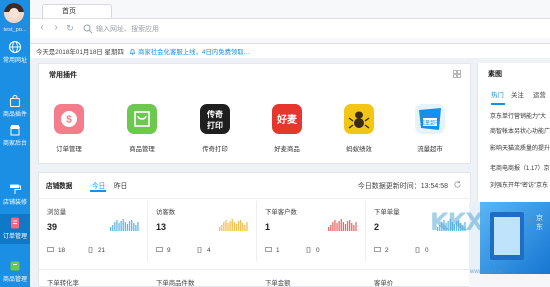 The height and width of the screenshot is (287, 550). I want to click on pc-count: 2, so click(381, 250).